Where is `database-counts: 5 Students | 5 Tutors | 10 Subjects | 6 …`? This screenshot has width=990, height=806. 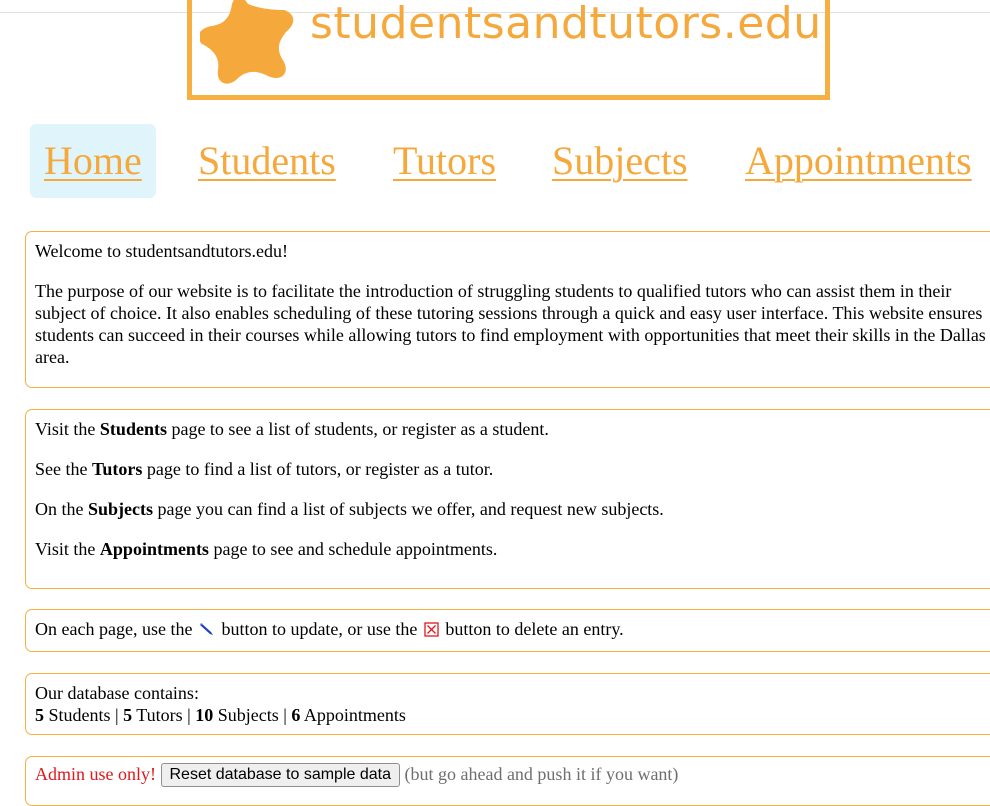
database-counts: 5 Students | 5 Tutors | 10 Subjects | 6 … is located at coordinates (220, 715).